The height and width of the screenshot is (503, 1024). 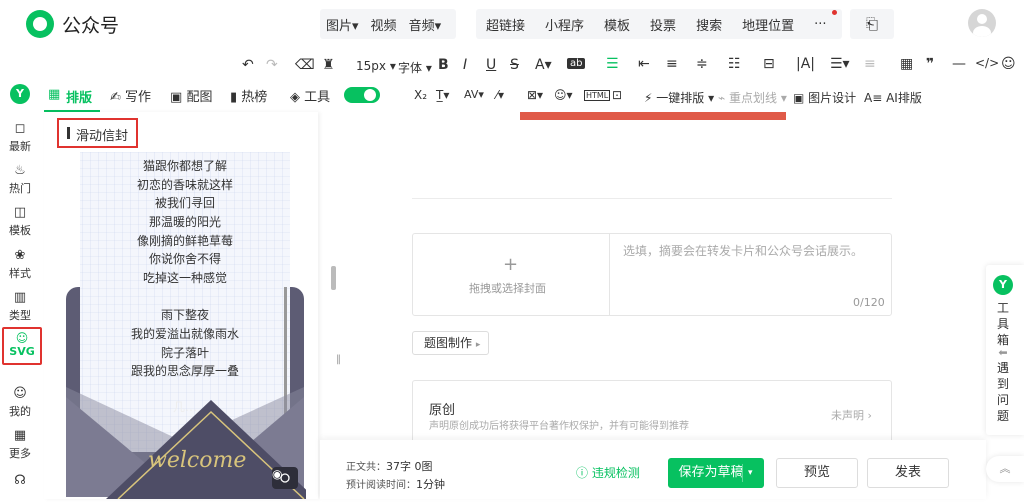 I want to click on magic-wand-icon: ⁄▾, so click(x=500, y=95).